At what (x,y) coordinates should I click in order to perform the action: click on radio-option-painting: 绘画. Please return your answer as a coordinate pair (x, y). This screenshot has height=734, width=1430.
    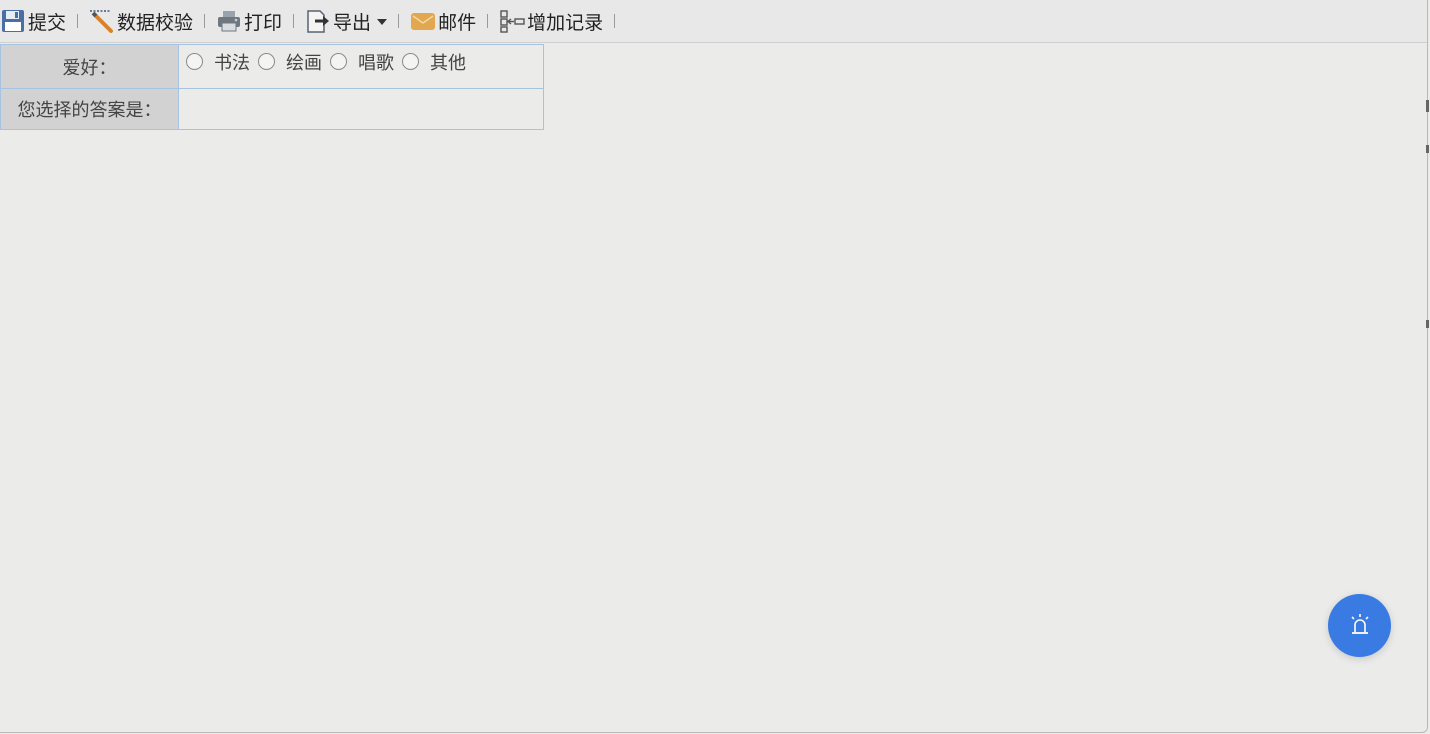
    Looking at the image, I should click on (290, 62).